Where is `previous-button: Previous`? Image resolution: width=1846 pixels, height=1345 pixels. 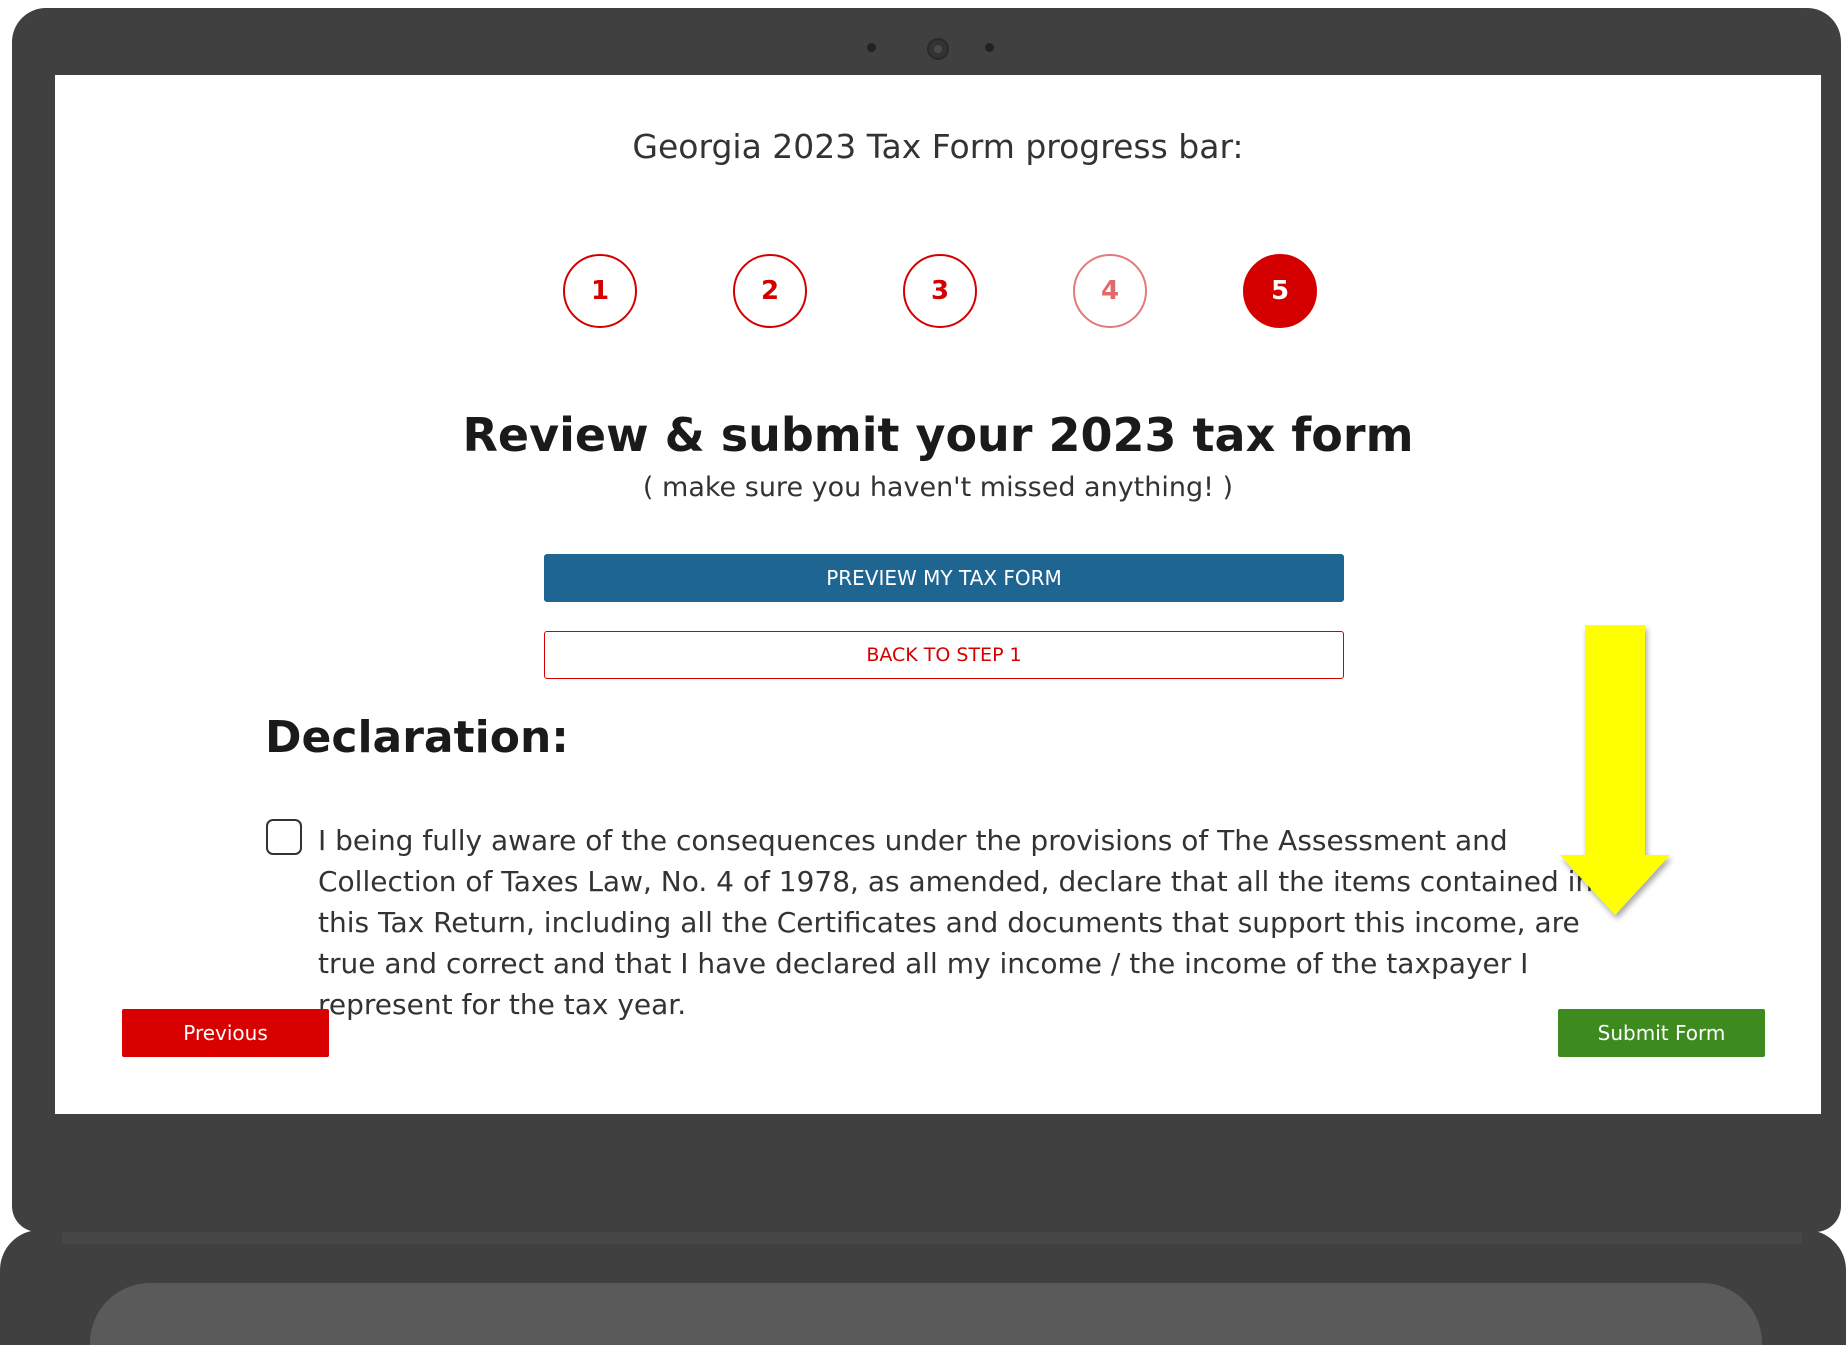 previous-button: Previous is located at coordinates (225, 1033).